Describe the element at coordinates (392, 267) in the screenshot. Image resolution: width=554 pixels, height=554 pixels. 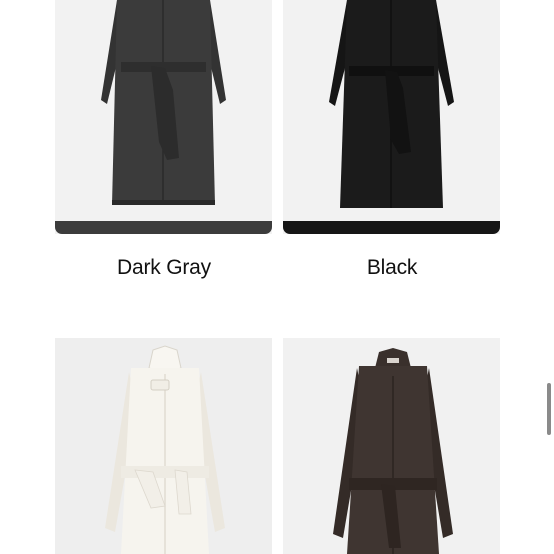
I see `color-name-black: Black` at that location.